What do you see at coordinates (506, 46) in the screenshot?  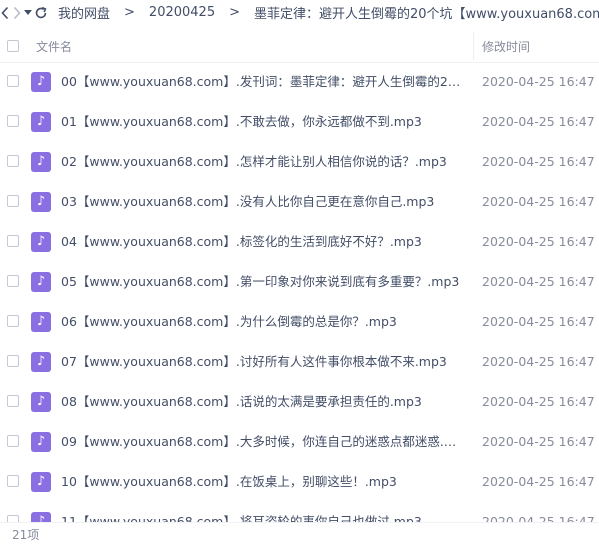 I see `column-header-time: 修改时间` at bounding box center [506, 46].